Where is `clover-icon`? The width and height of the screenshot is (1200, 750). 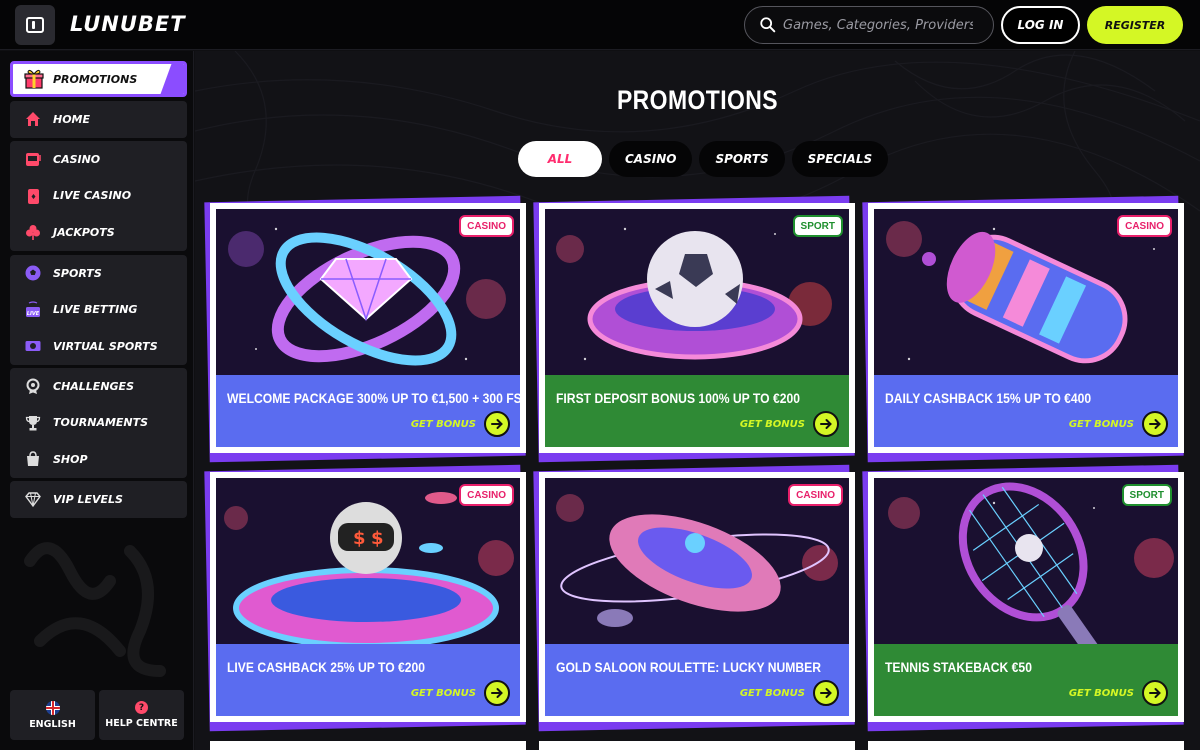 clover-icon is located at coordinates (33, 233).